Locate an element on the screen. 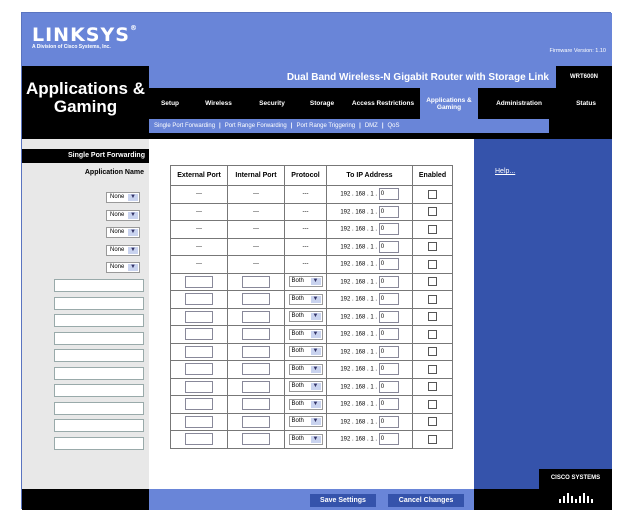 The height and width of the screenshot is (513, 620). tab-status: Status is located at coordinates (586, 103).